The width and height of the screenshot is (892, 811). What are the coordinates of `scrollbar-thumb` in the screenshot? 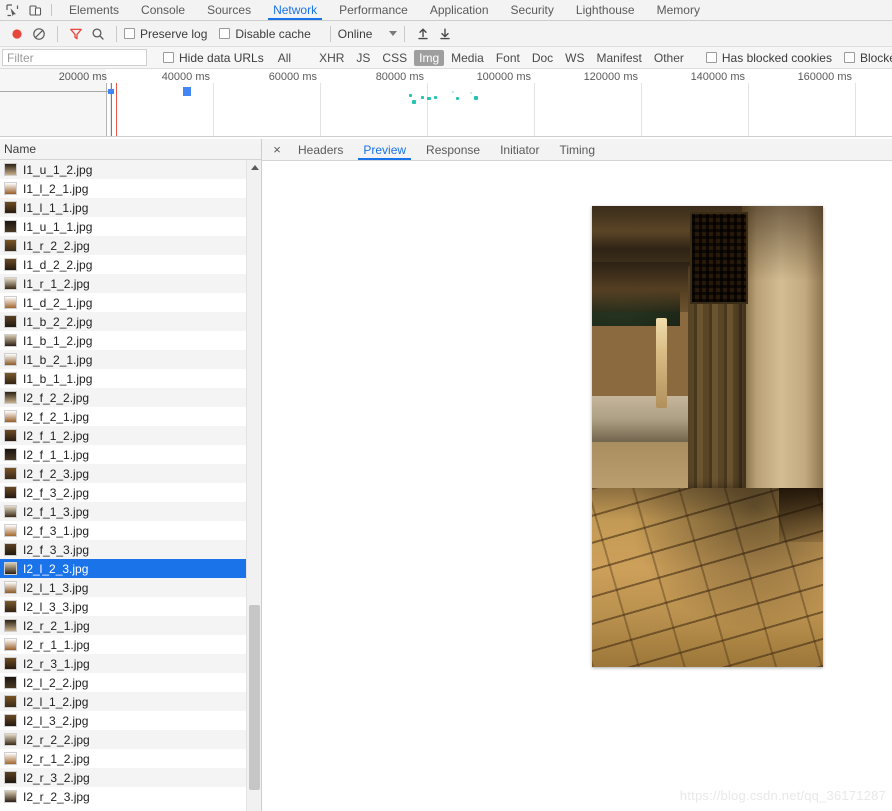 It's located at (254, 697).